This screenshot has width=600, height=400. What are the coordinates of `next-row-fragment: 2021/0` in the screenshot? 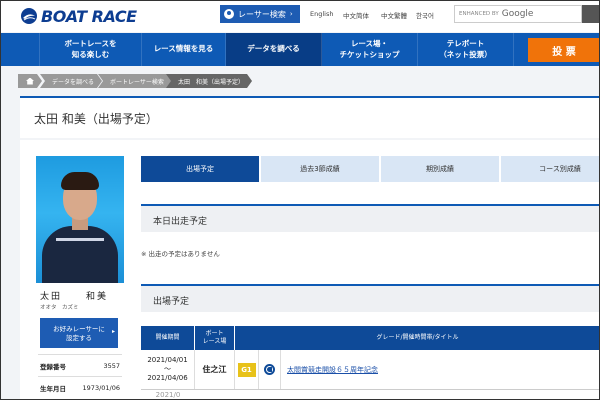 It's located at (168, 395).